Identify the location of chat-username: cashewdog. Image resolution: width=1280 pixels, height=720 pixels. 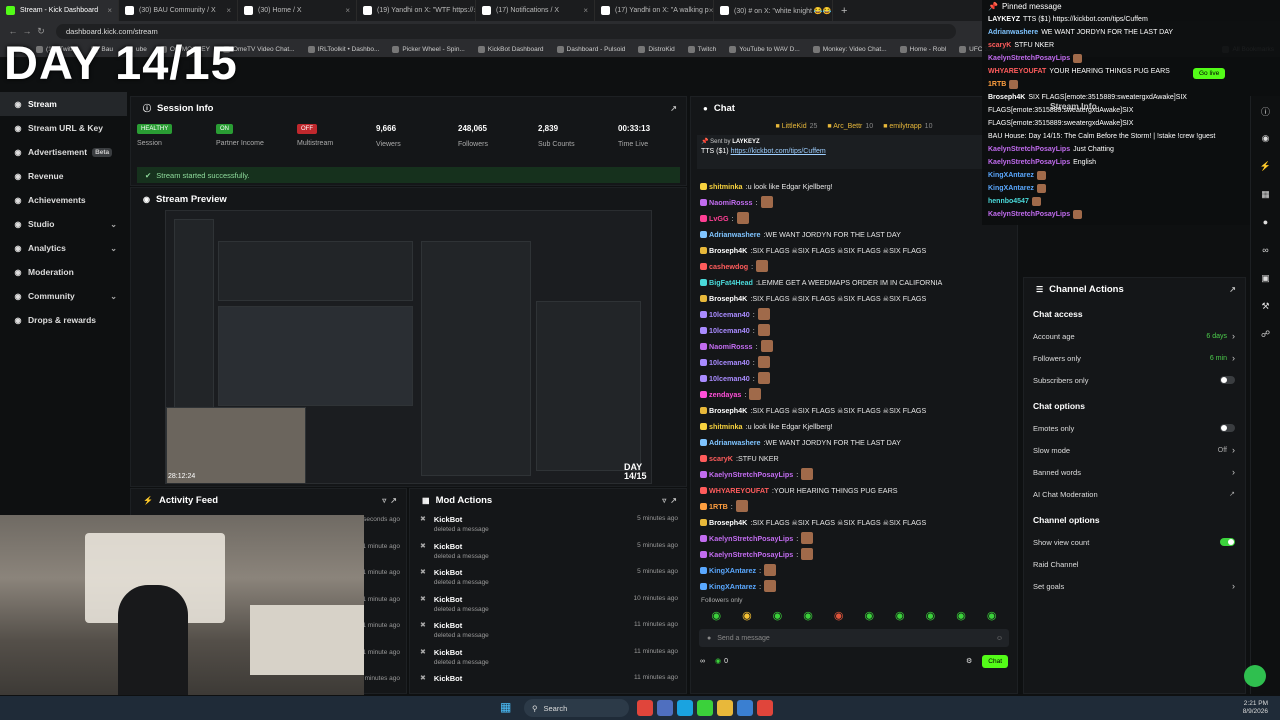
(728, 266).